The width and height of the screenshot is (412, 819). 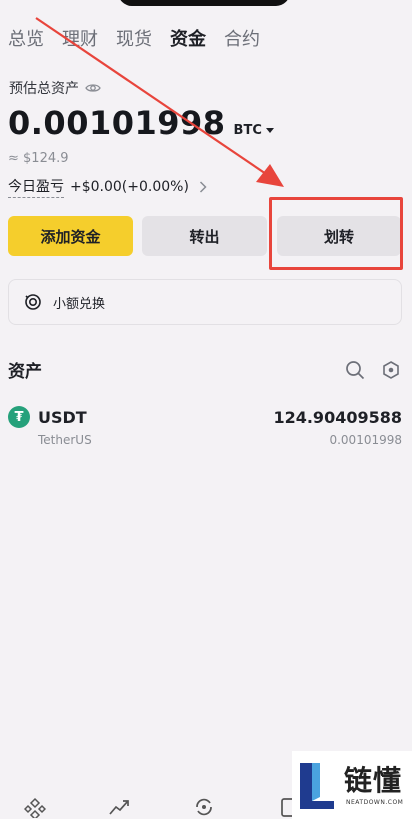 I want to click on tether-coin-icon: ₮, so click(x=19, y=417).